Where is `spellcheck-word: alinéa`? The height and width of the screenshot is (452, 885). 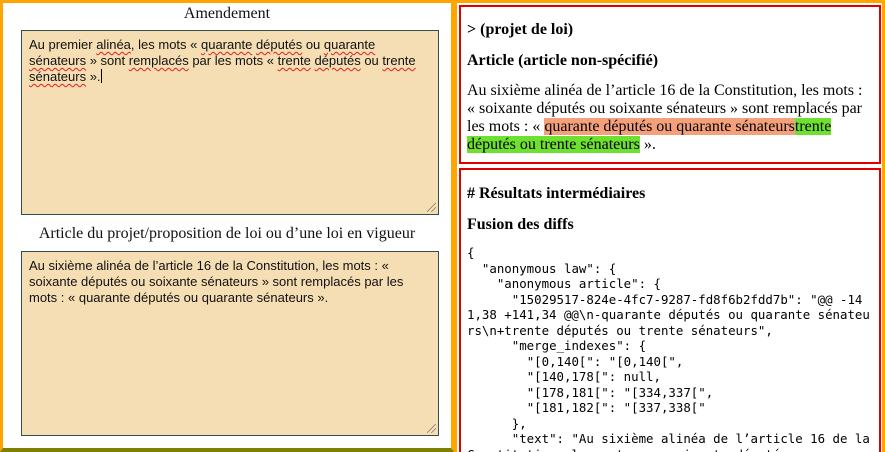
spellcheck-word: alinéa is located at coordinates (113, 44).